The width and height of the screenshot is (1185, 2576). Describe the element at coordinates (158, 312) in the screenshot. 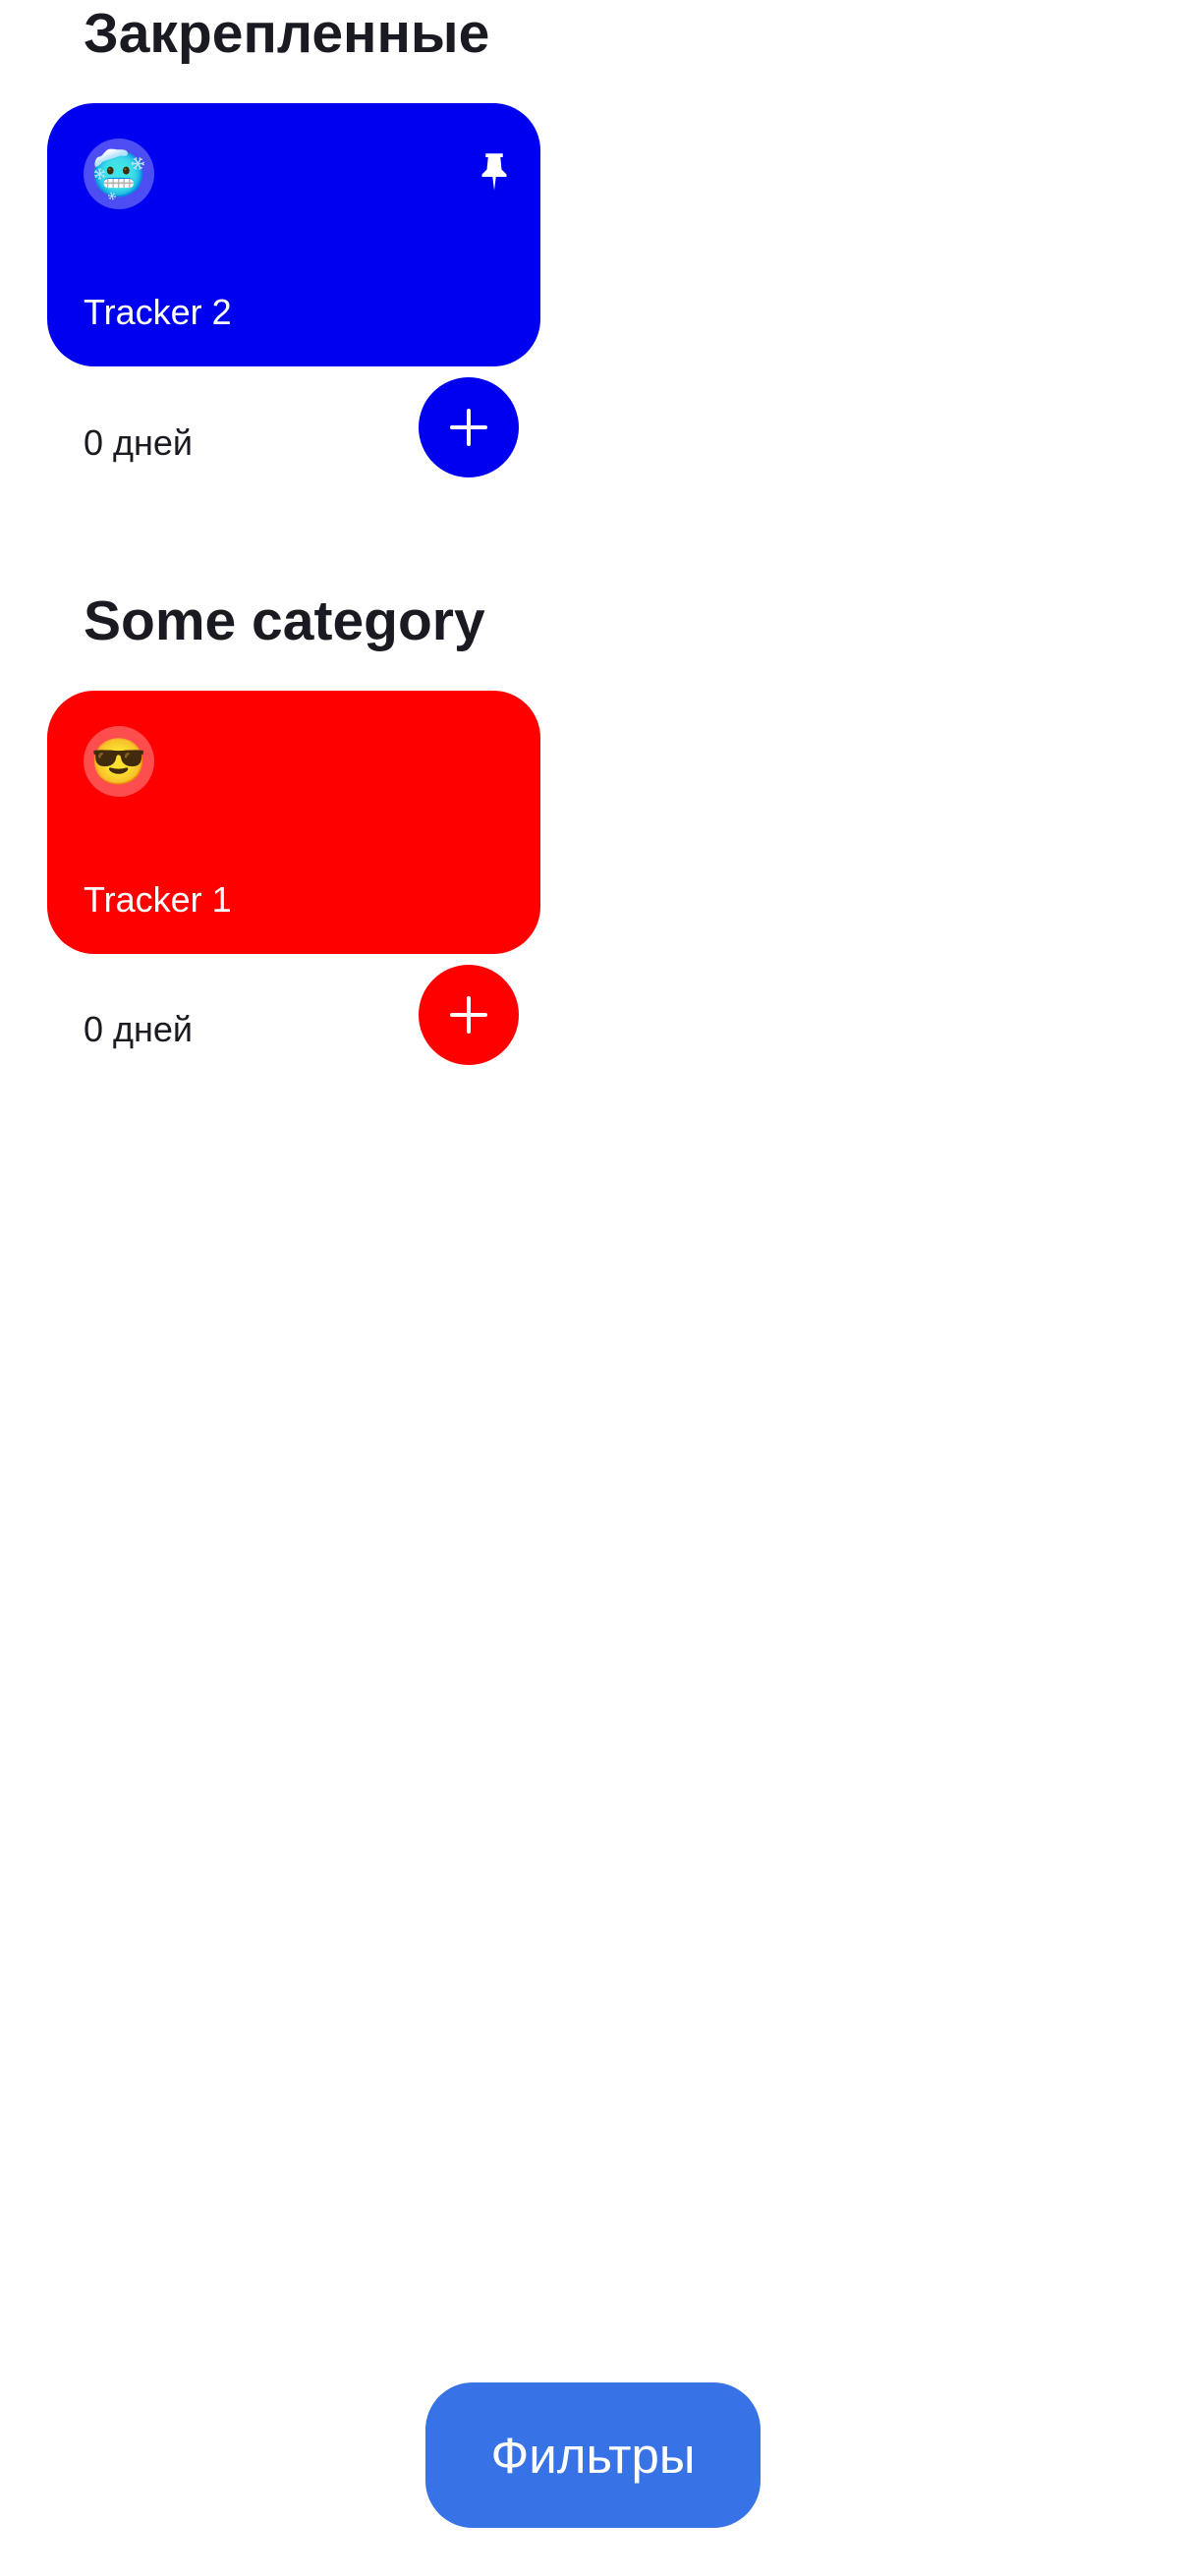

I see `tracker-name: Tracker 2` at that location.